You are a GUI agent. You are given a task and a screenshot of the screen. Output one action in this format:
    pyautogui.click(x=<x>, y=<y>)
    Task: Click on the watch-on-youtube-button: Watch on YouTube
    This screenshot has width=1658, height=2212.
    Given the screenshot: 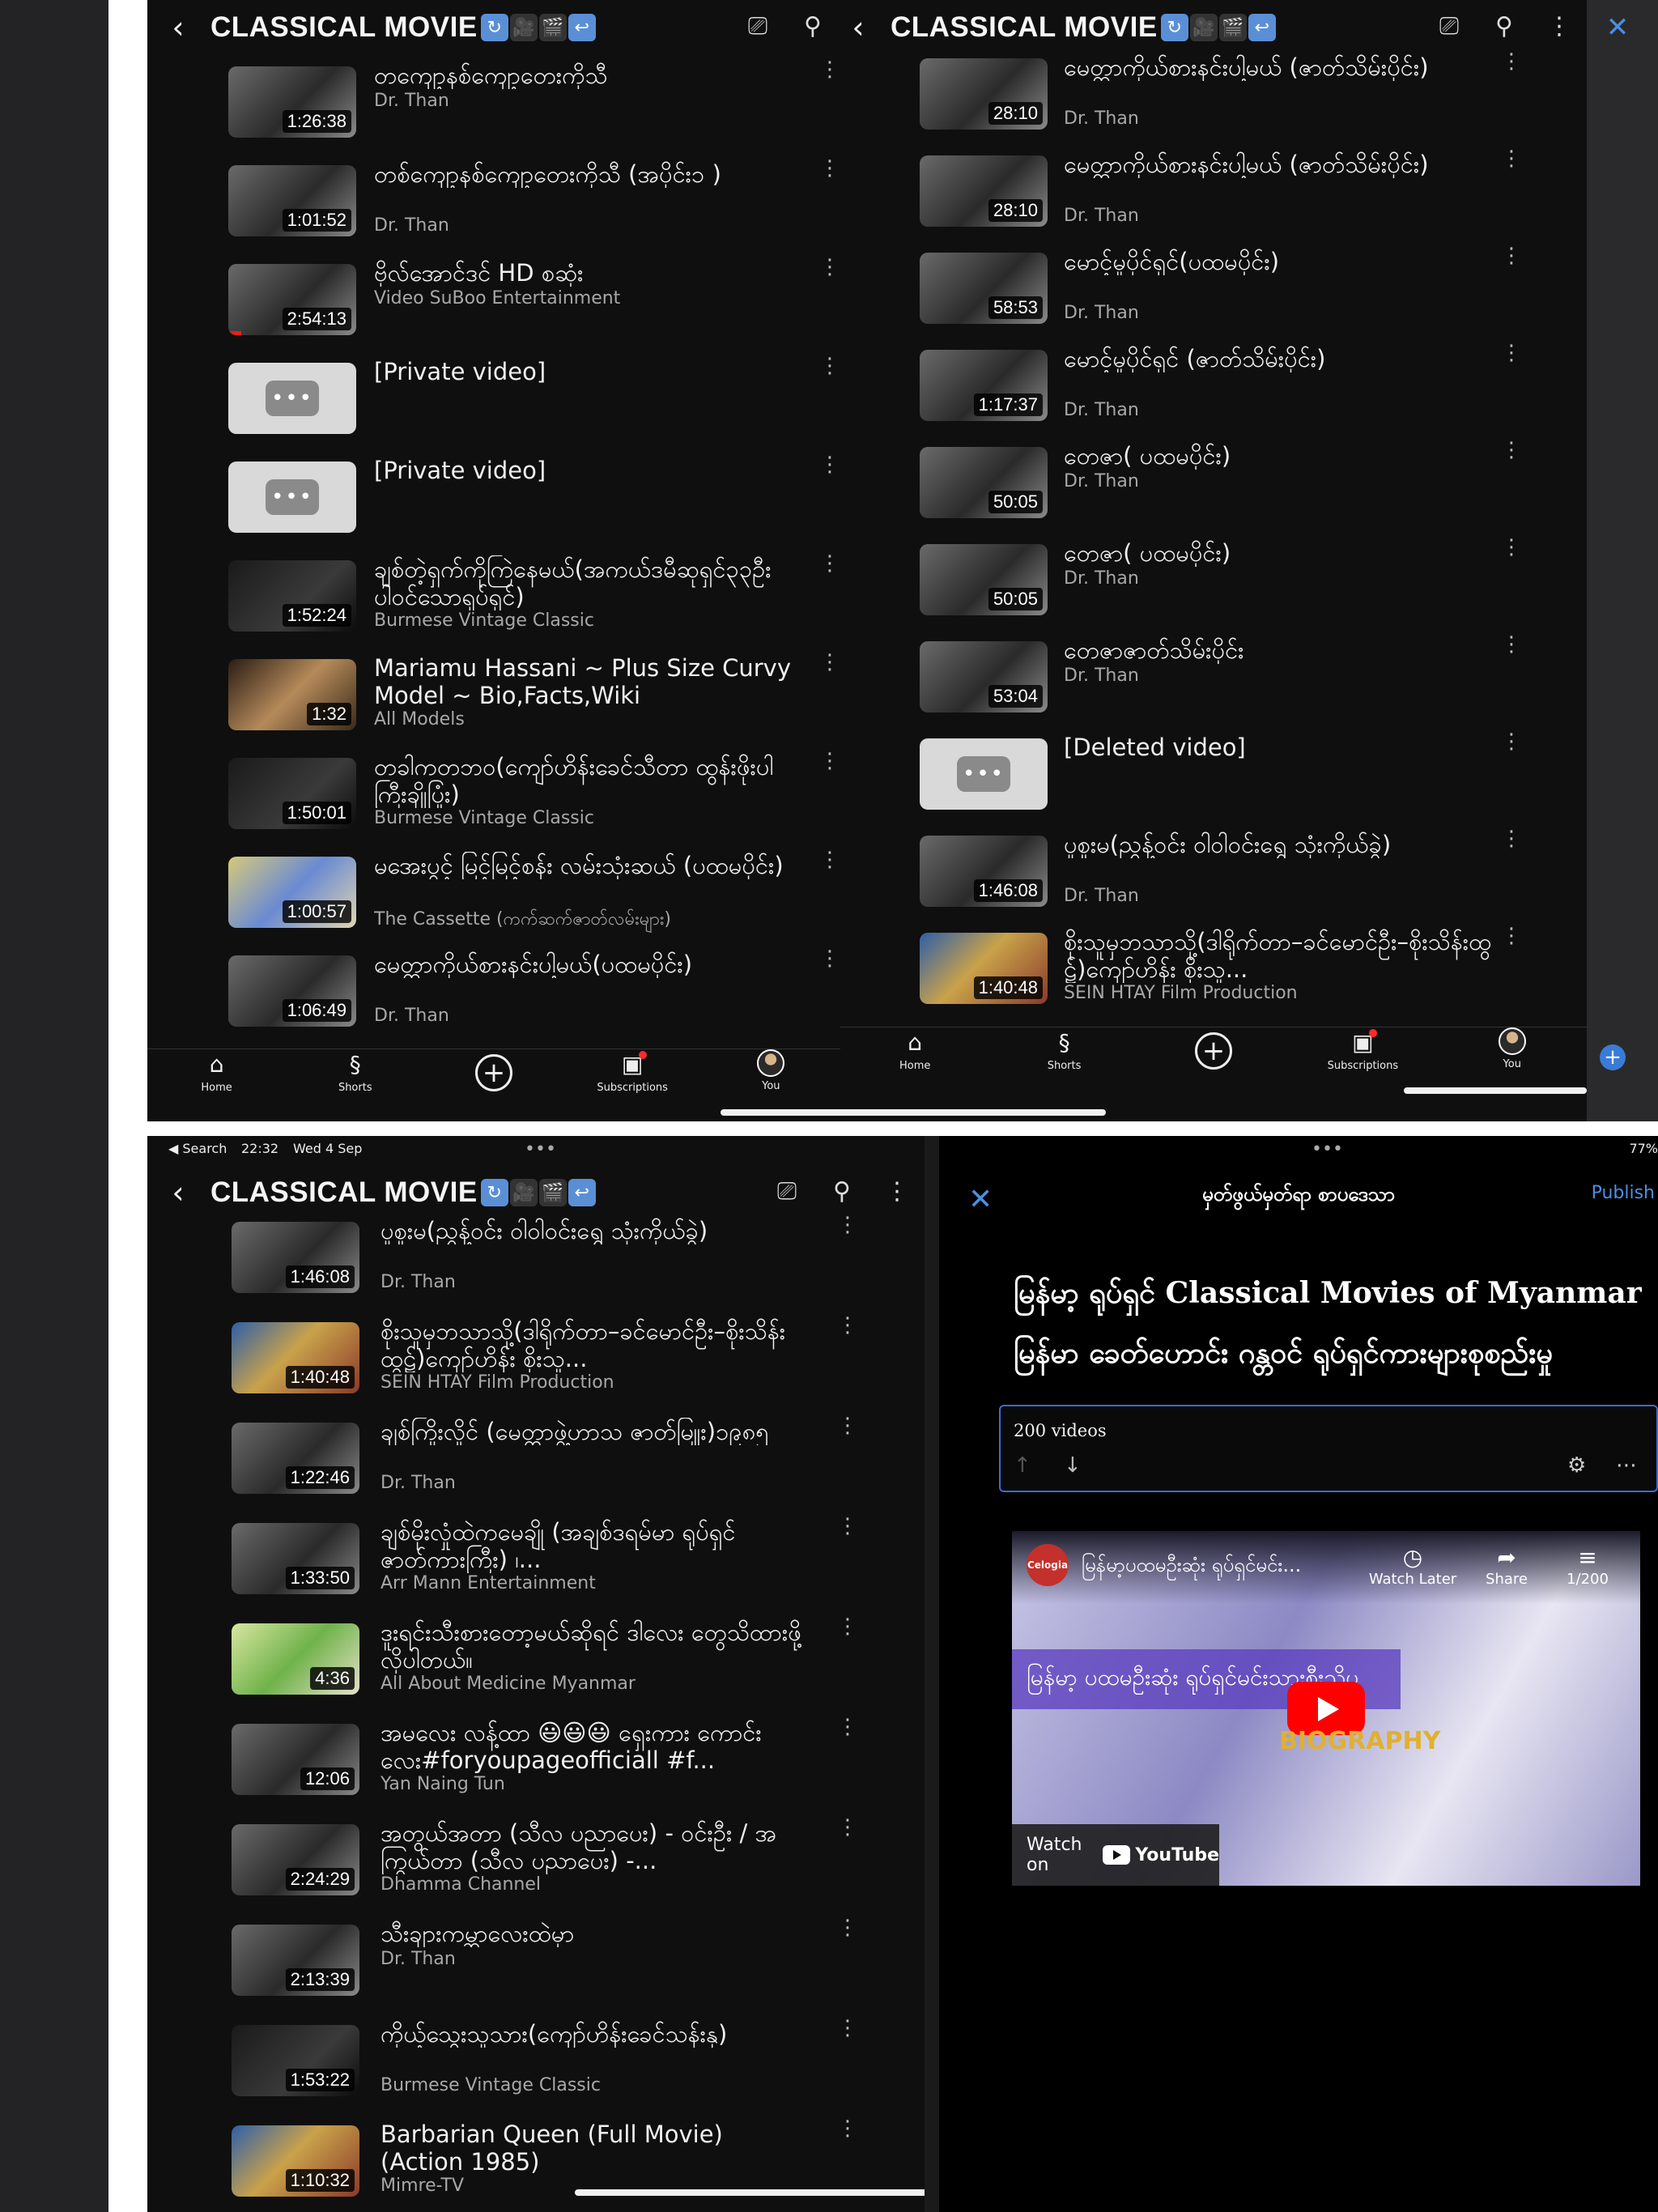 What is the action you would take?
    pyautogui.click(x=1115, y=1855)
    